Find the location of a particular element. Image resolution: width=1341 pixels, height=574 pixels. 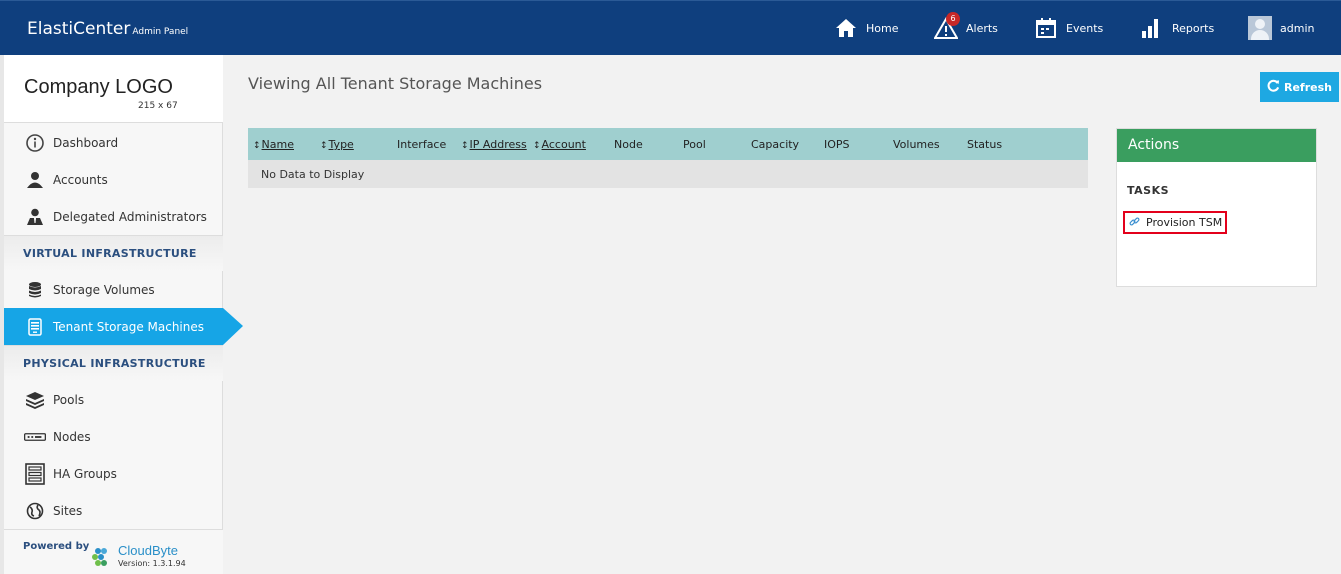

nav-home: Home is located at coordinates (866, 28).